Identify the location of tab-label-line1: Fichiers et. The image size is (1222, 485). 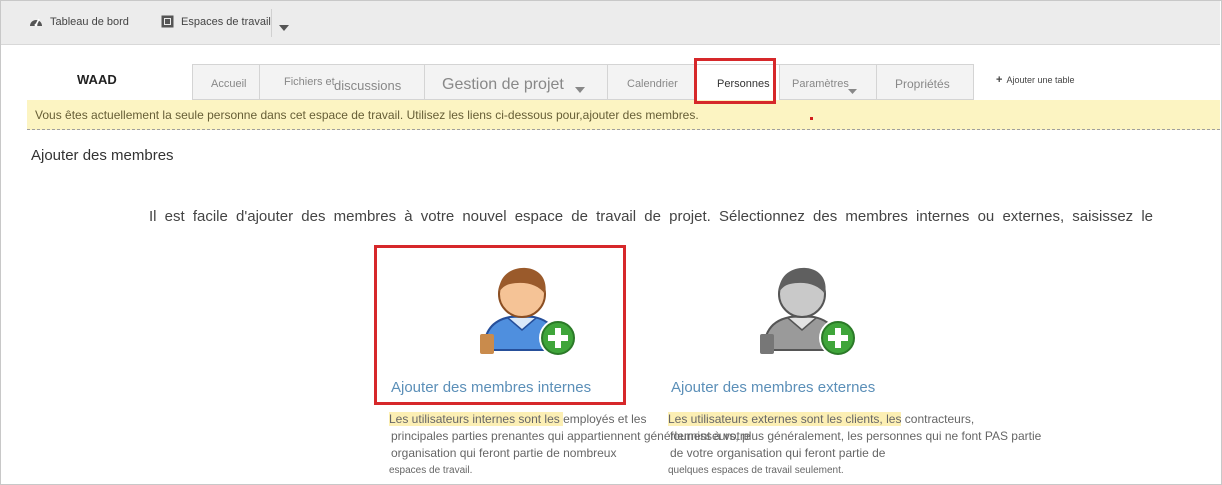
(309, 82).